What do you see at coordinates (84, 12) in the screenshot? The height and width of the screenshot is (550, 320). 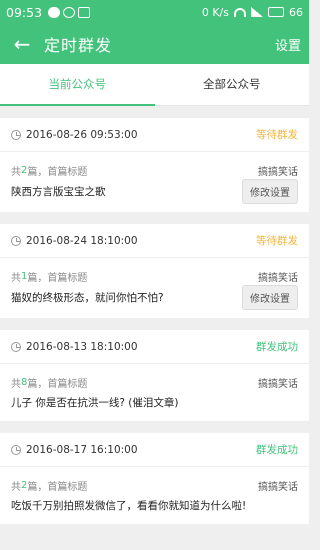 I see `image-icon` at bounding box center [84, 12].